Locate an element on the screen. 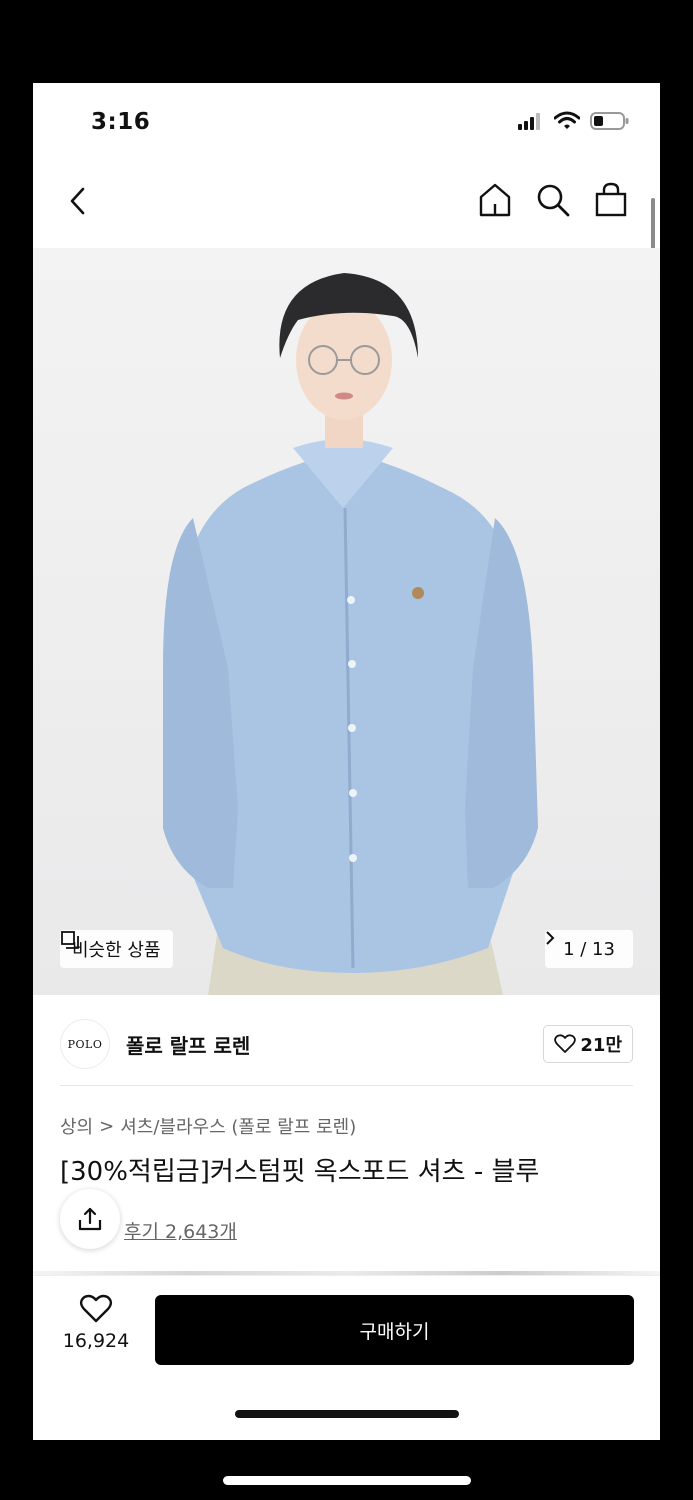 This screenshot has height=1500, width=693. breadcrumb-category: 상의 is located at coordinates (76, 1126).